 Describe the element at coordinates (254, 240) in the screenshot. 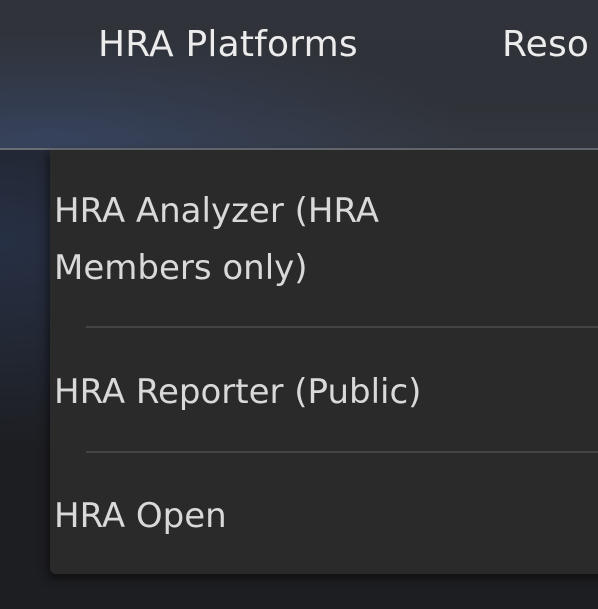

I see `menu-item-hra-analyzer: HRA Analyzer (HRA Members only)` at that location.